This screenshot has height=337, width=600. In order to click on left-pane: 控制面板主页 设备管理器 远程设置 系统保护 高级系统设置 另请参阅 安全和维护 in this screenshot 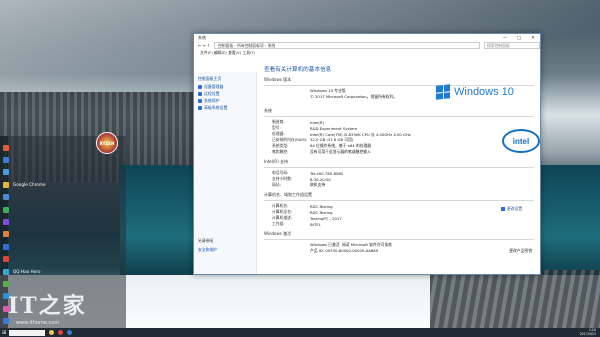, I will do `click(225, 173)`.